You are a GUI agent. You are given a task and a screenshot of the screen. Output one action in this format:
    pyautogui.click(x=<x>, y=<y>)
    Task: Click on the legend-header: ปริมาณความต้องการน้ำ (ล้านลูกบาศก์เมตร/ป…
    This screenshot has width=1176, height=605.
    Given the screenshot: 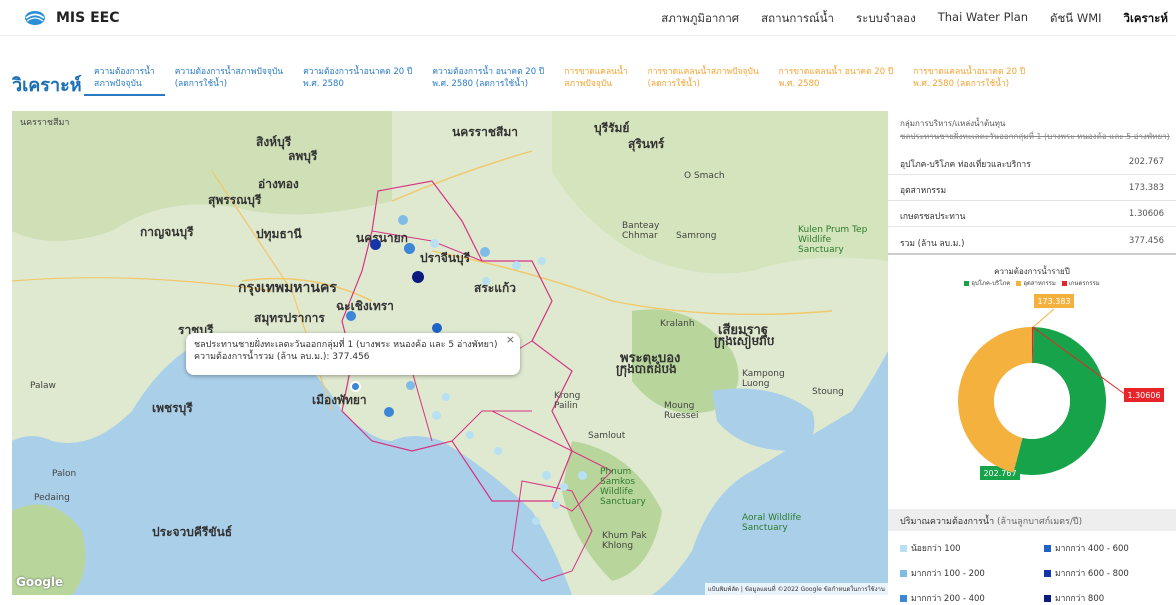 What is the action you would take?
    pyautogui.click(x=1032, y=520)
    